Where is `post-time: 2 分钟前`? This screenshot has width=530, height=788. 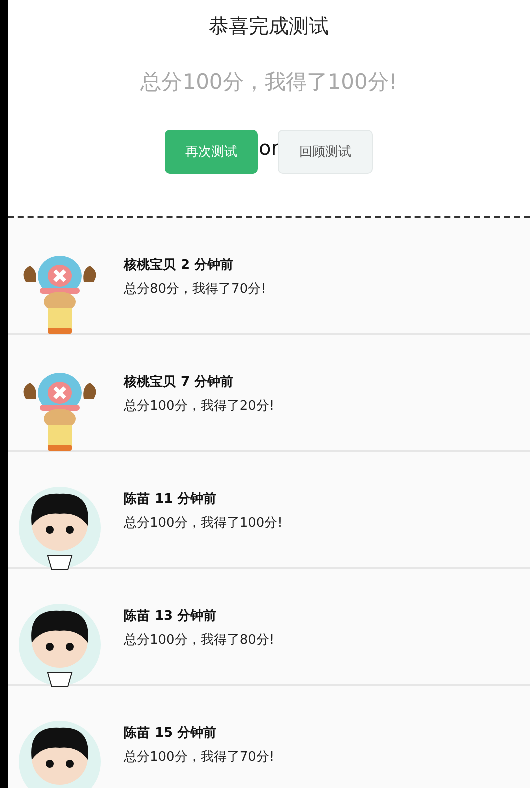
post-time: 2 分钟前 is located at coordinates (207, 265).